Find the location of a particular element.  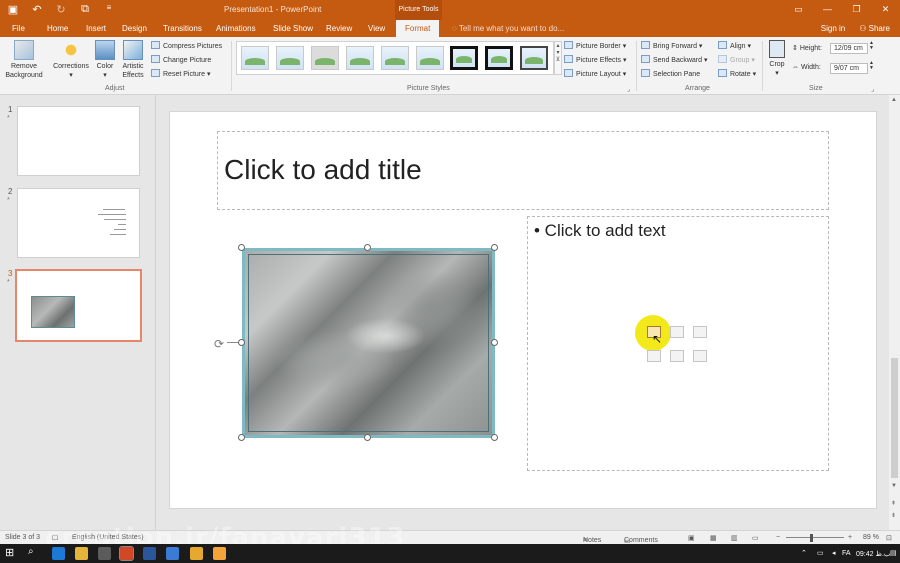

picture-layout-button: Picture Layout ▾ is located at coordinates (595, 73).